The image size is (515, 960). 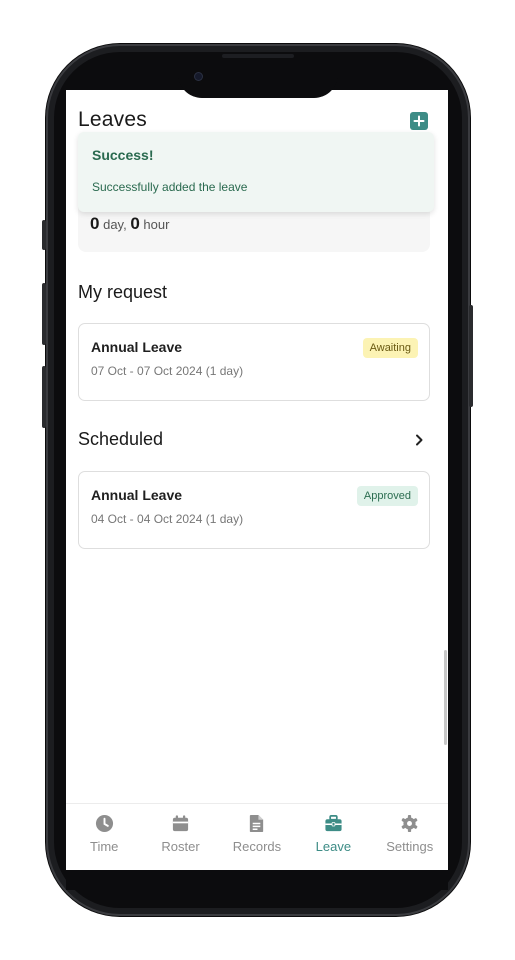 What do you see at coordinates (333, 836) in the screenshot?
I see `tab-leave: Leave` at bounding box center [333, 836].